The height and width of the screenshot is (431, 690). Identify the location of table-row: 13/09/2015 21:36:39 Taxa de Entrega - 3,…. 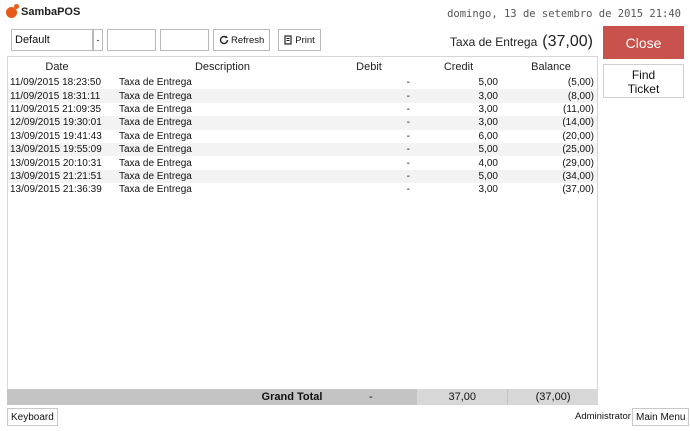
(302, 189).